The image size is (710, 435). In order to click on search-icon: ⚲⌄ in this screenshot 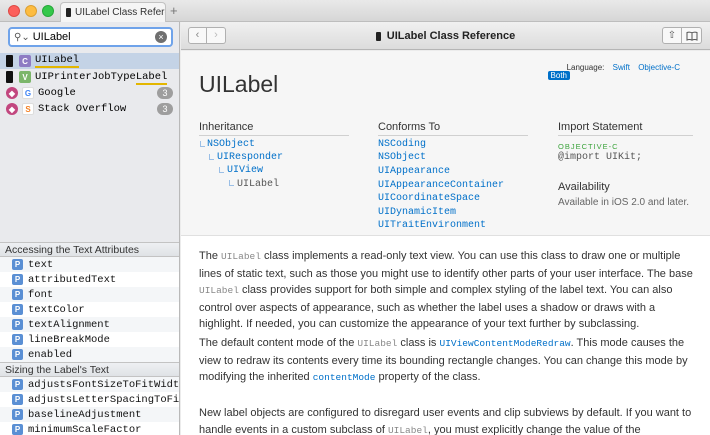, I will do `click(22, 37)`.